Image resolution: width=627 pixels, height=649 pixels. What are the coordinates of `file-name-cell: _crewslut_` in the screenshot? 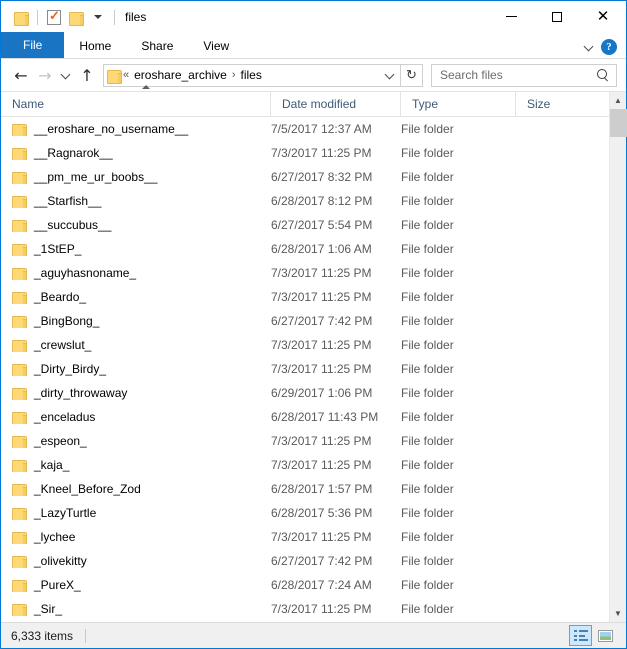 It's located at (136, 345).